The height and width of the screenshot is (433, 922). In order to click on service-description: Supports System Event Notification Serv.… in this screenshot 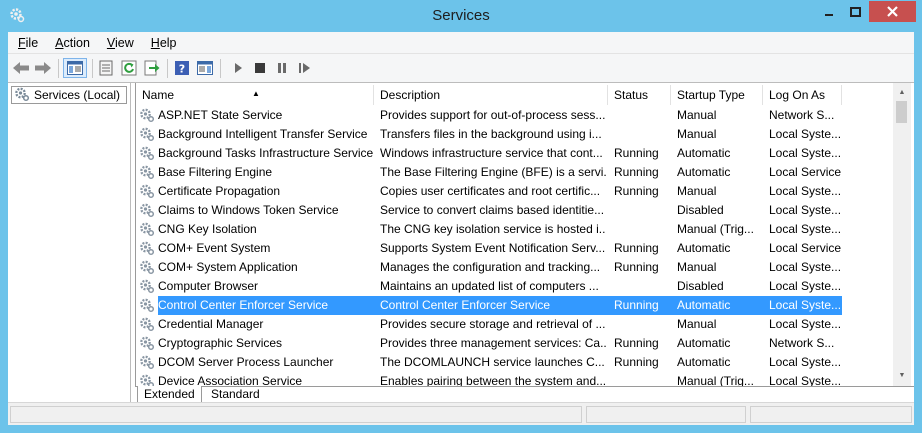, I will do `click(493, 248)`.